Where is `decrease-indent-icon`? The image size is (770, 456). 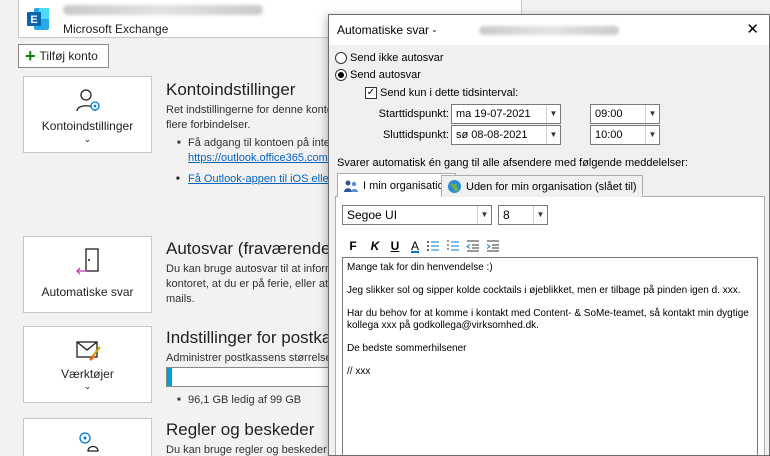
decrease-indent-icon is located at coordinates (472, 246).